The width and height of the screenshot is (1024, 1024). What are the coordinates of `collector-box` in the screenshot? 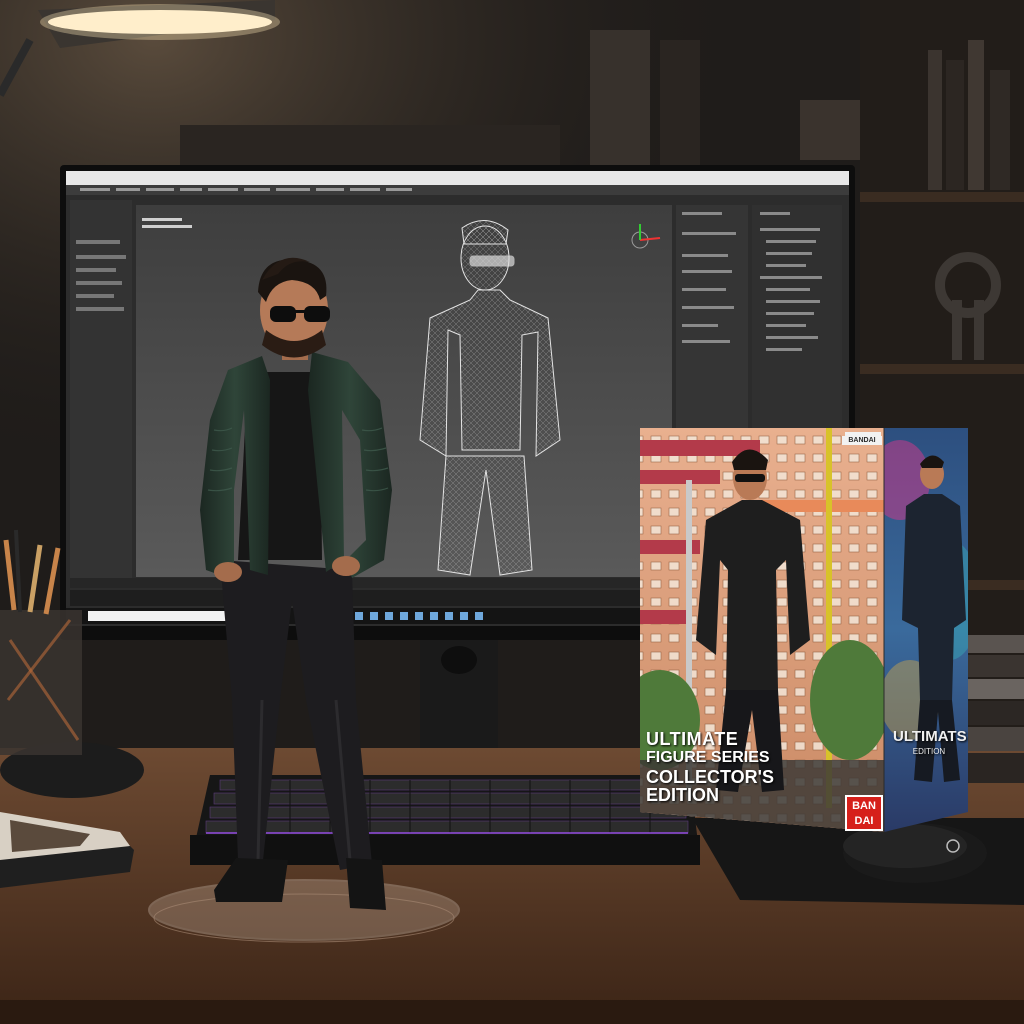 It's located at (804, 630).